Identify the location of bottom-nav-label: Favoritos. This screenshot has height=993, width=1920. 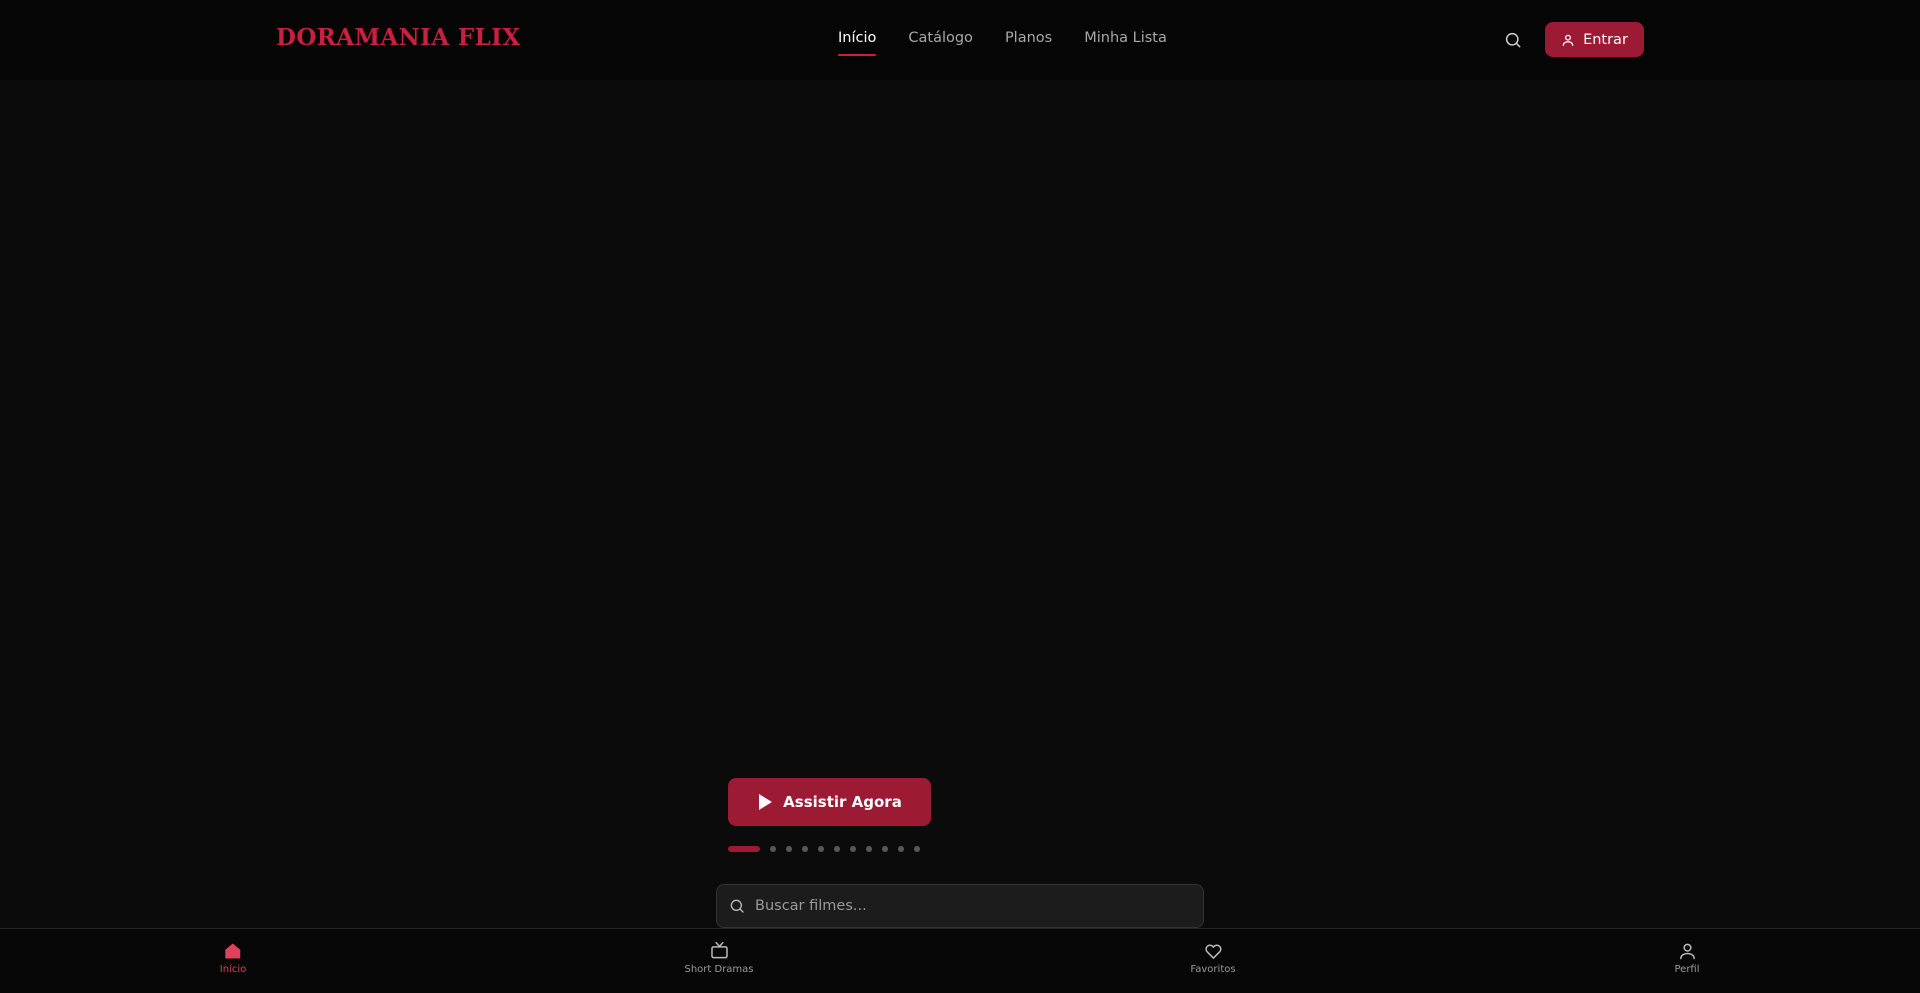
(1213, 969).